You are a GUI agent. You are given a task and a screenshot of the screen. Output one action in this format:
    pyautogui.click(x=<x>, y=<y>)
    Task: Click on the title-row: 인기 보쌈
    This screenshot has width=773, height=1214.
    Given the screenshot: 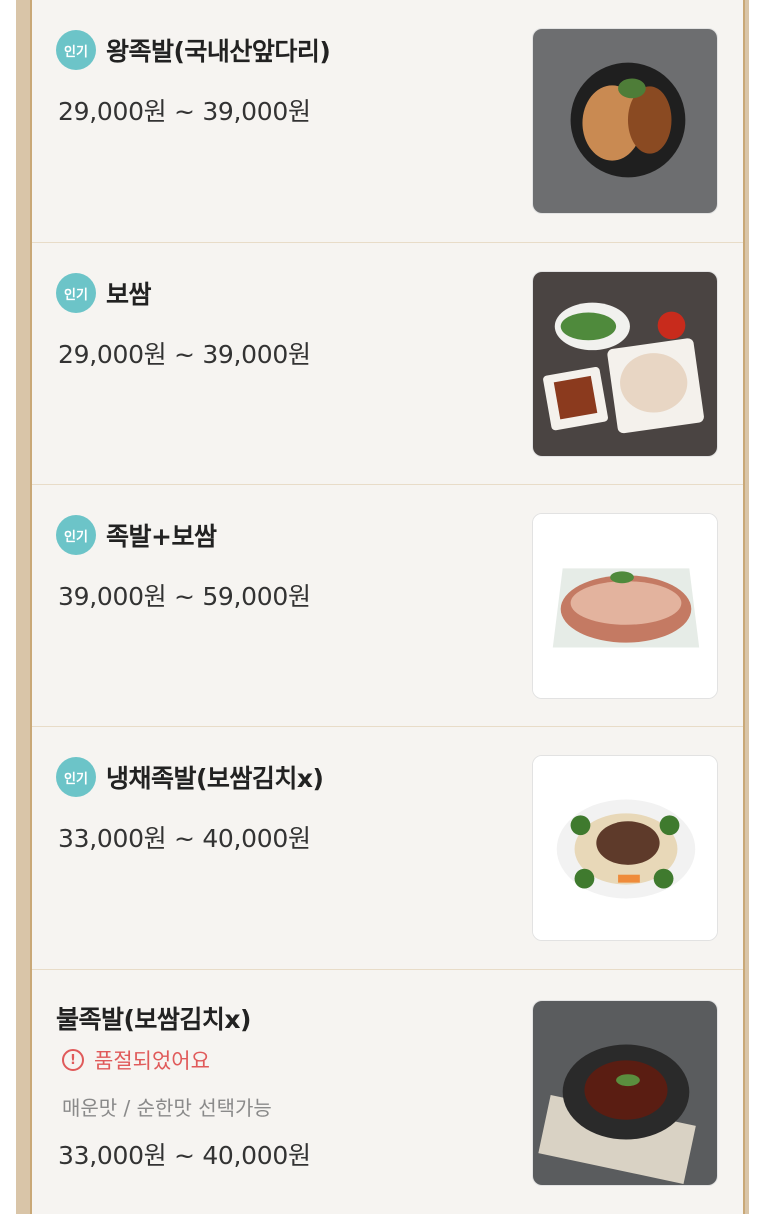 What is the action you would take?
    pyautogui.click(x=104, y=293)
    